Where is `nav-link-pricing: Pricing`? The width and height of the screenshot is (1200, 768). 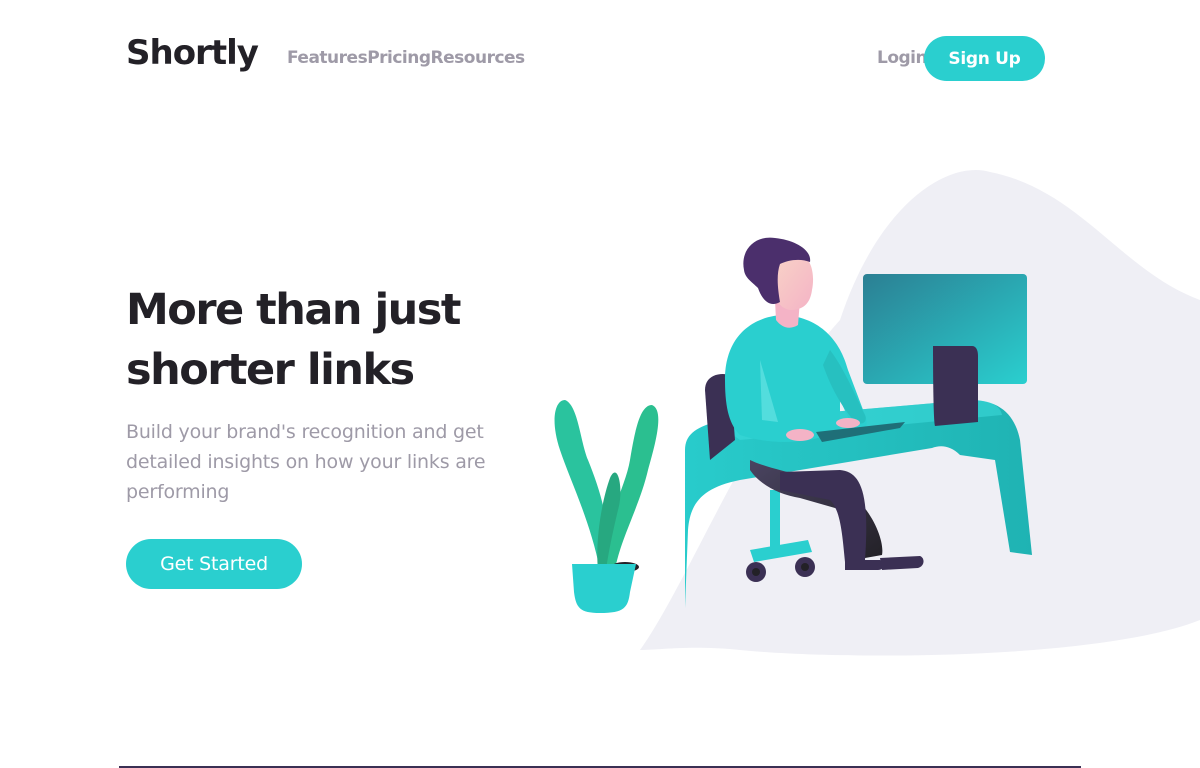
nav-link-pricing: Pricing is located at coordinates (399, 58).